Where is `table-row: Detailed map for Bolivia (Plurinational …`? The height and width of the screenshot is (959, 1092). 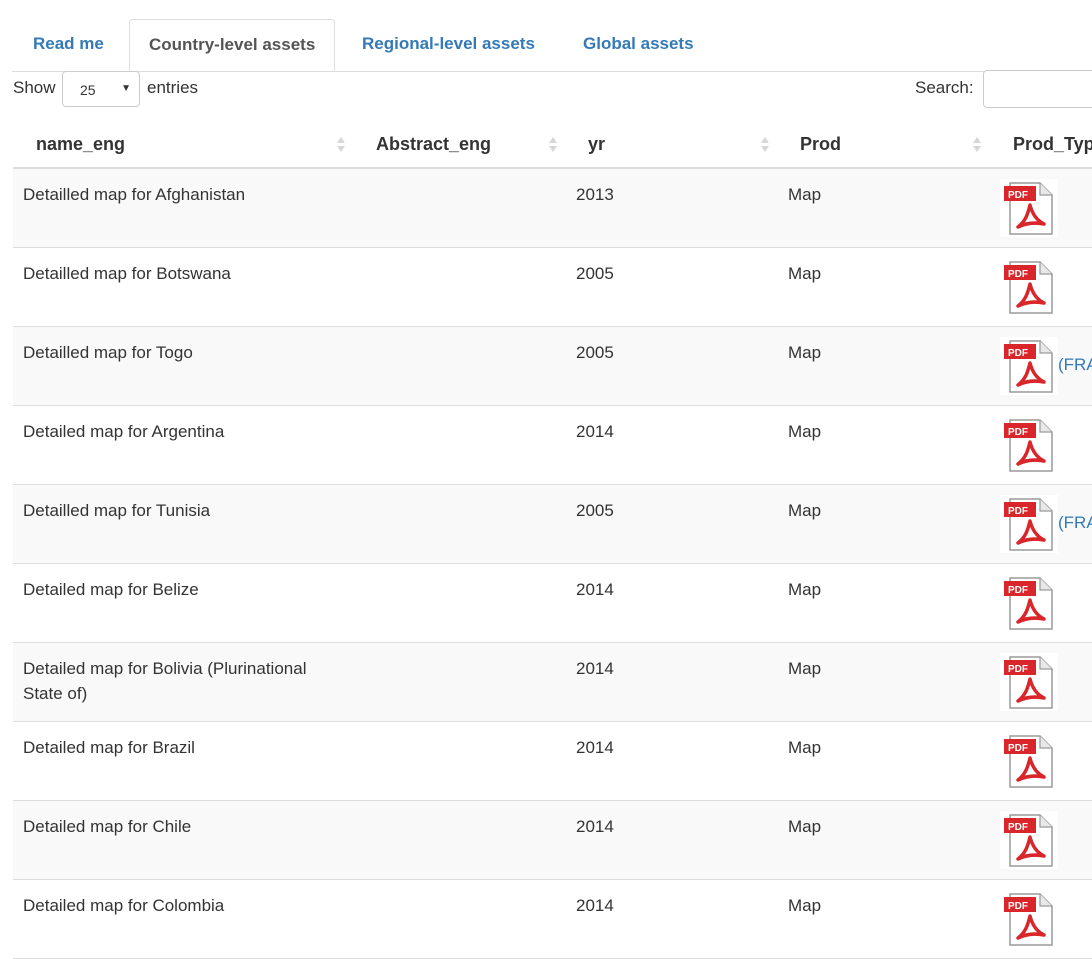 table-row: Detailed map for Bolivia (Plurinational … is located at coordinates (552, 682).